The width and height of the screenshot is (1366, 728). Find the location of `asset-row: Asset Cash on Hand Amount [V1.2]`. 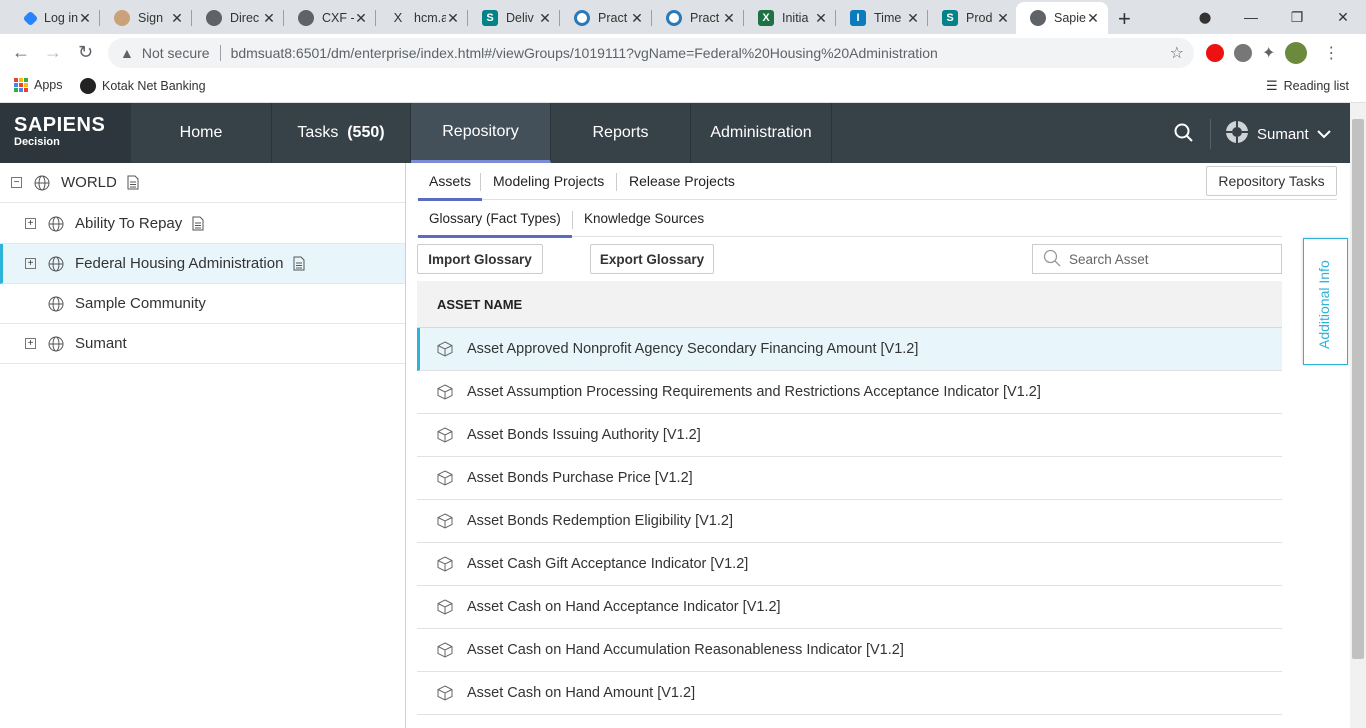

asset-row: Asset Cash on Hand Amount [V1.2] is located at coordinates (849, 693).